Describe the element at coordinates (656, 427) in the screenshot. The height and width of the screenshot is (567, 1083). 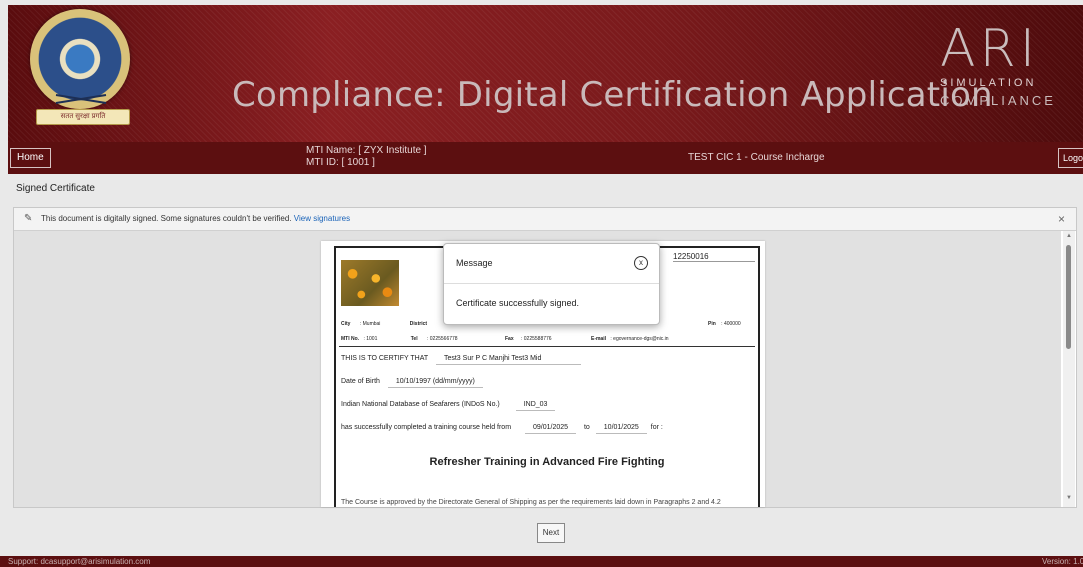
I see `for-label: for :` at that location.